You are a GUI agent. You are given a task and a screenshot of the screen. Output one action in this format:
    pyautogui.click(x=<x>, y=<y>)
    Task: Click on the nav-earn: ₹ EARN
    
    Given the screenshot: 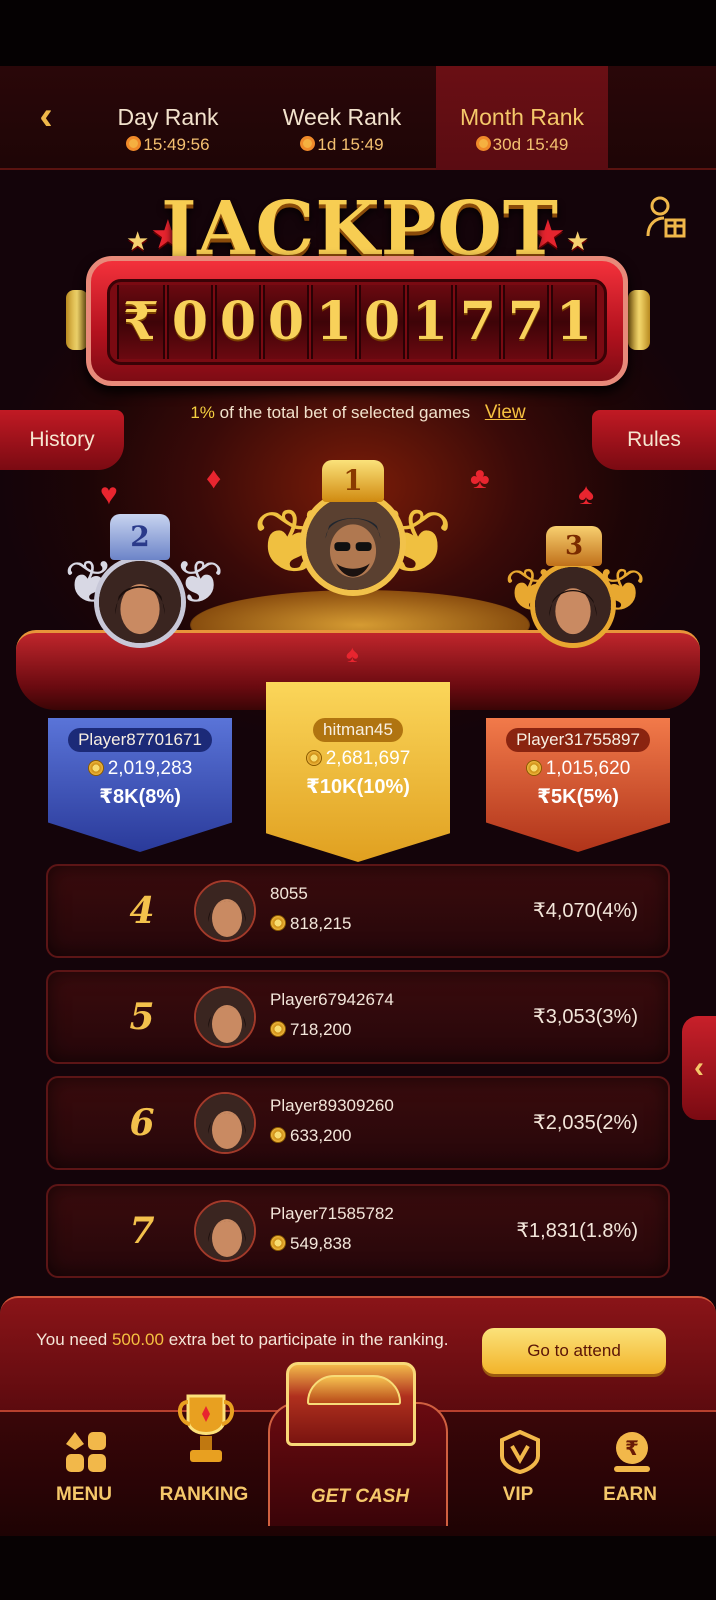 What is the action you would take?
    pyautogui.click(x=630, y=1475)
    